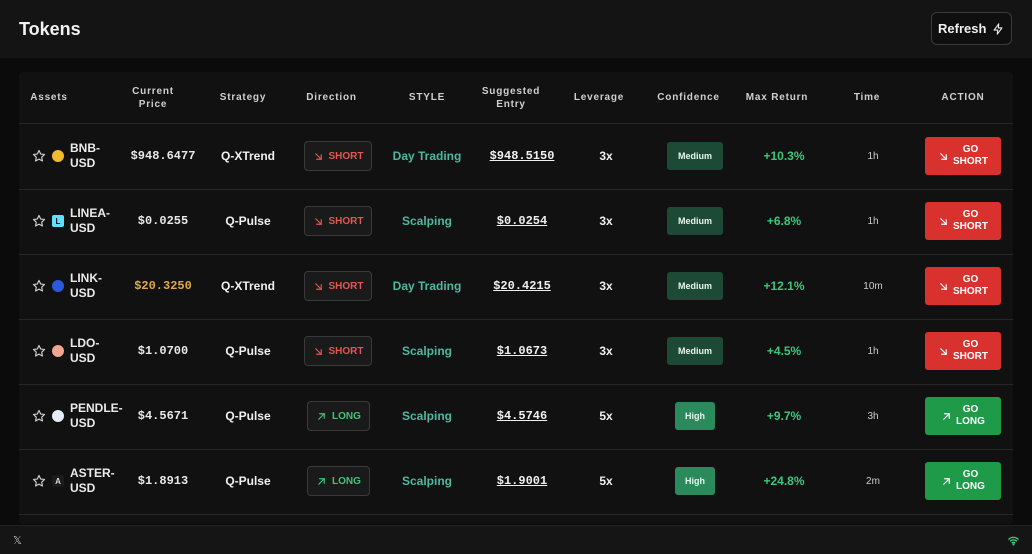  What do you see at coordinates (85, 343) in the screenshot?
I see `asset-line1: LDO-` at bounding box center [85, 343].